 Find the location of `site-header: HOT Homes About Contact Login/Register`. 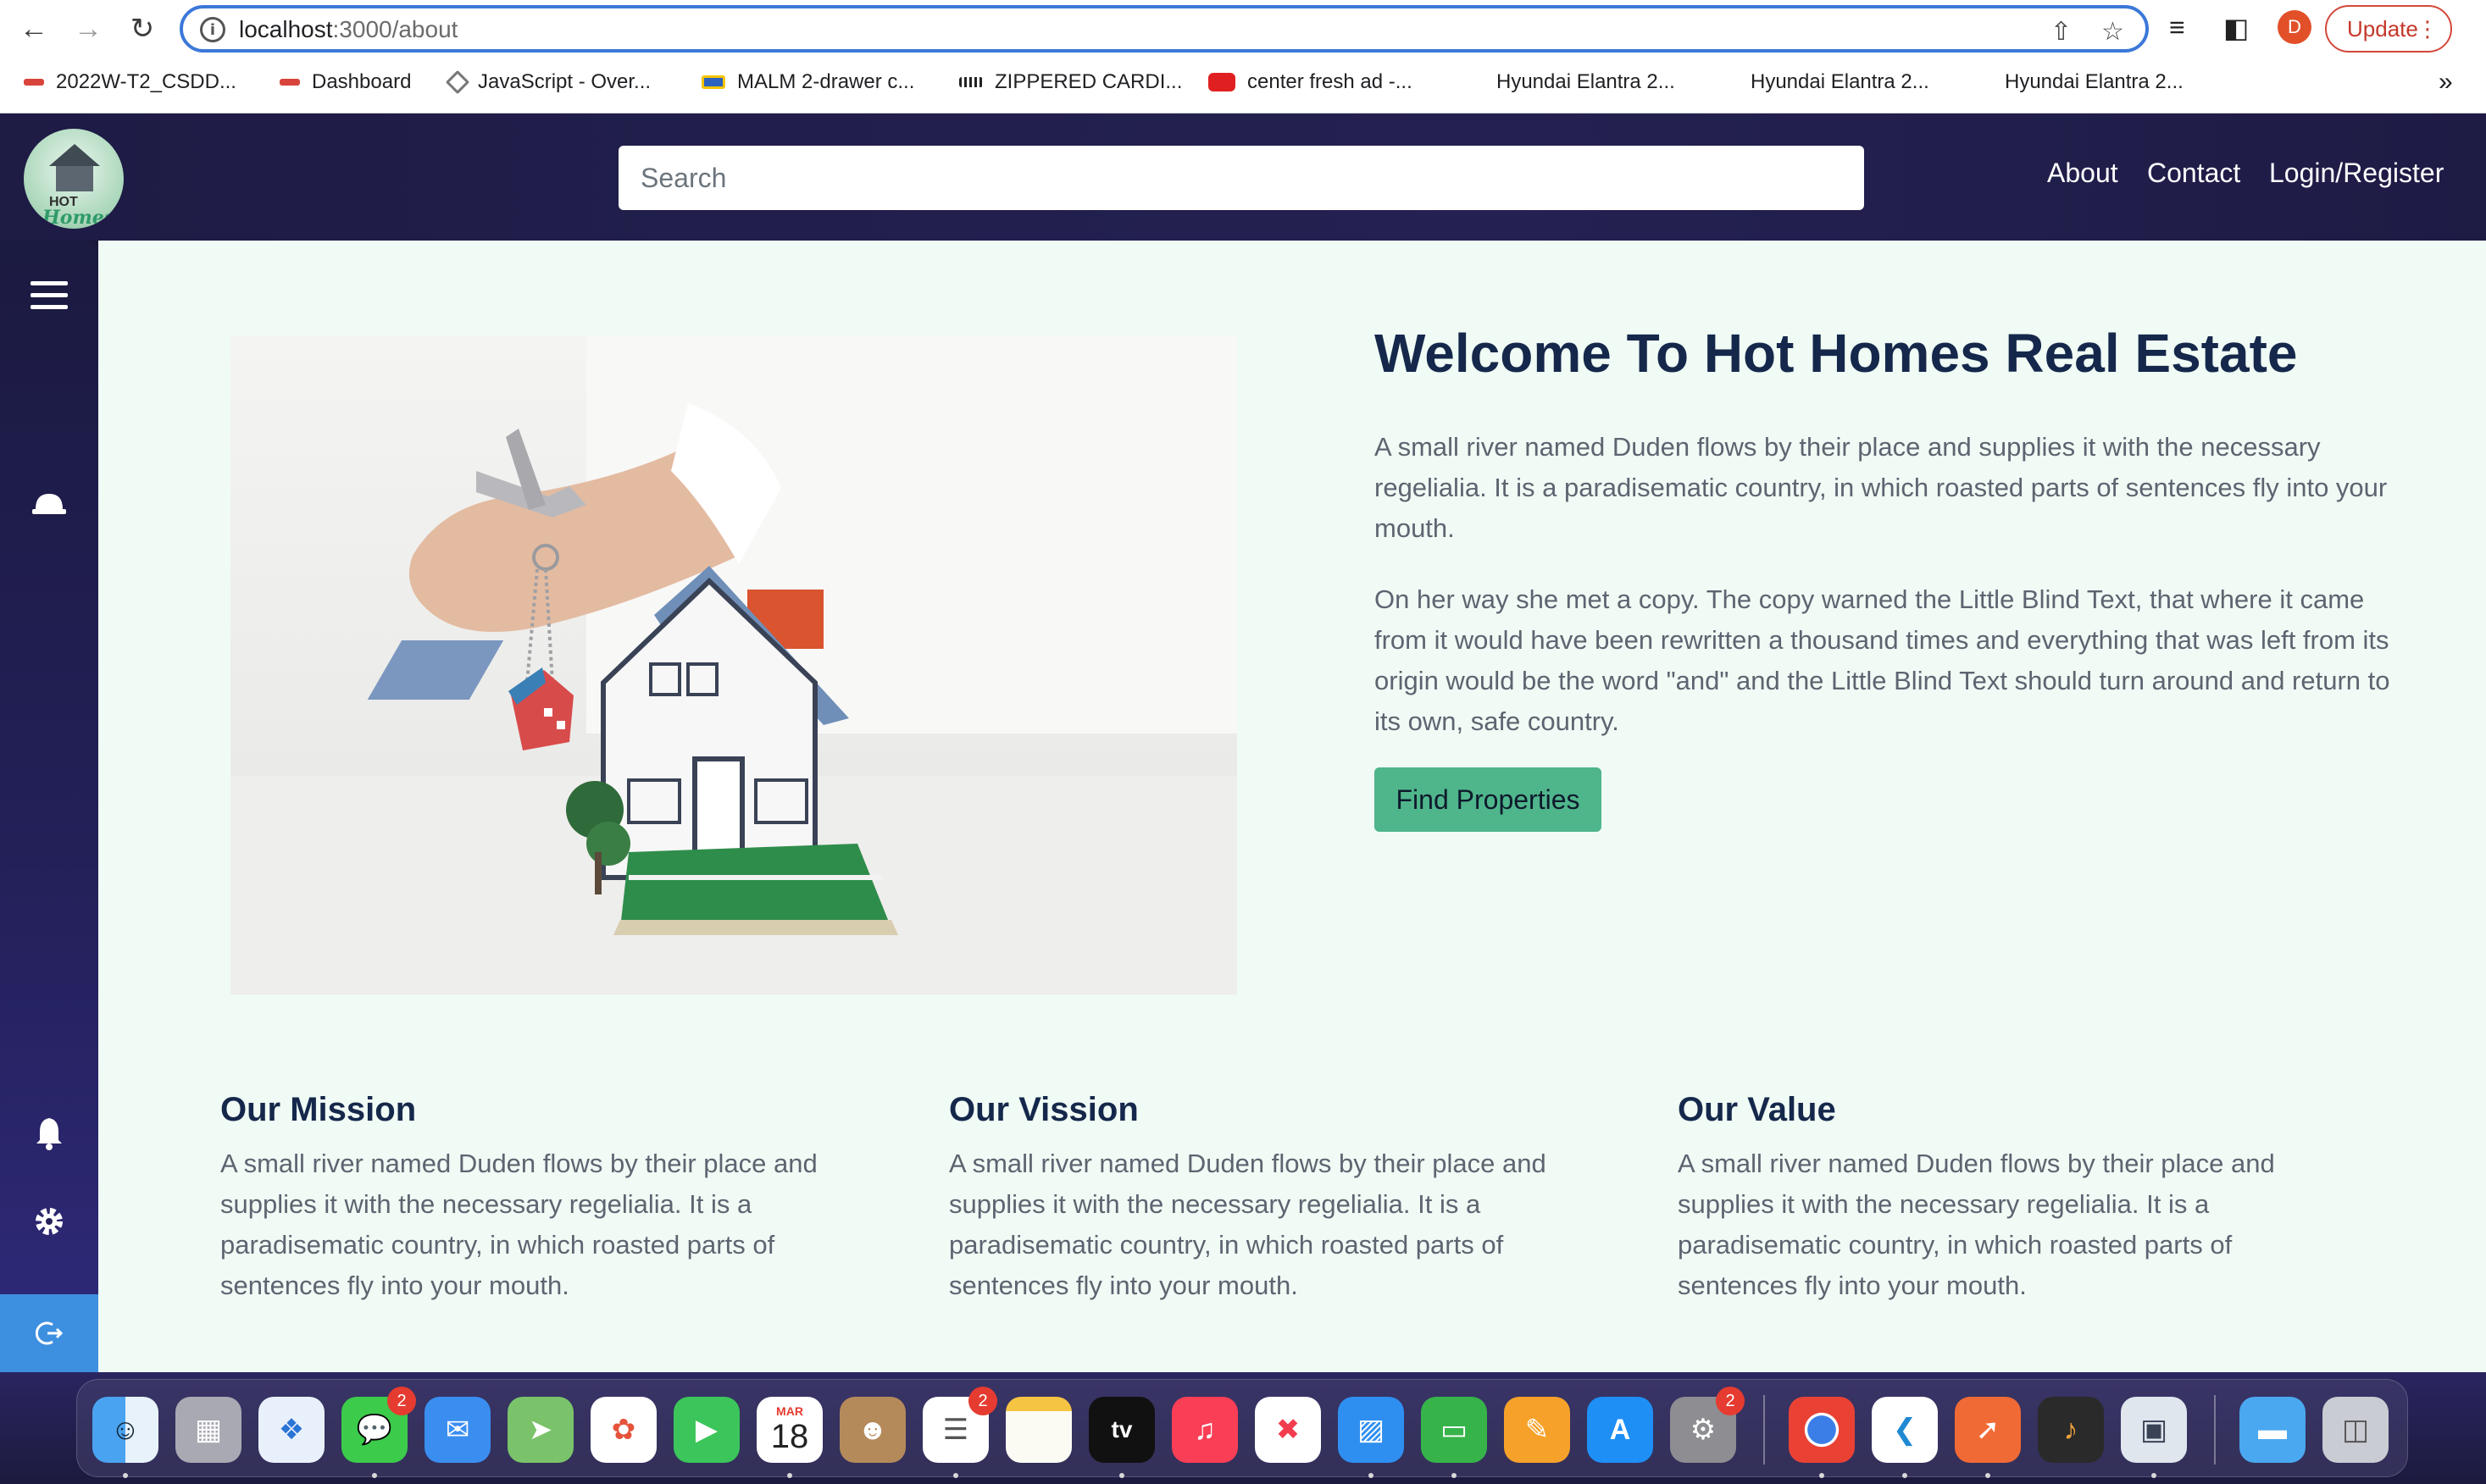

site-header: HOT Homes About Contact Login/Register is located at coordinates (1243, 177).